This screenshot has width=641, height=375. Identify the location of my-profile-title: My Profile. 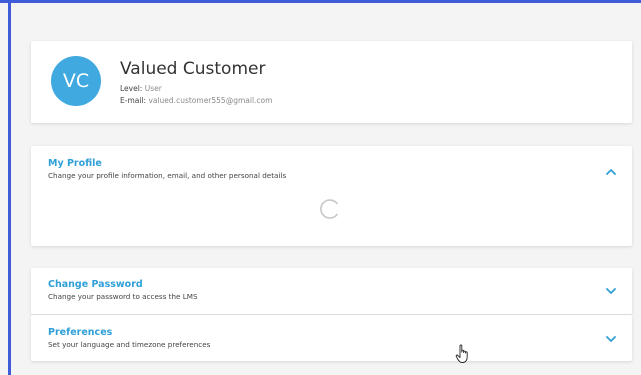
(75, 163).